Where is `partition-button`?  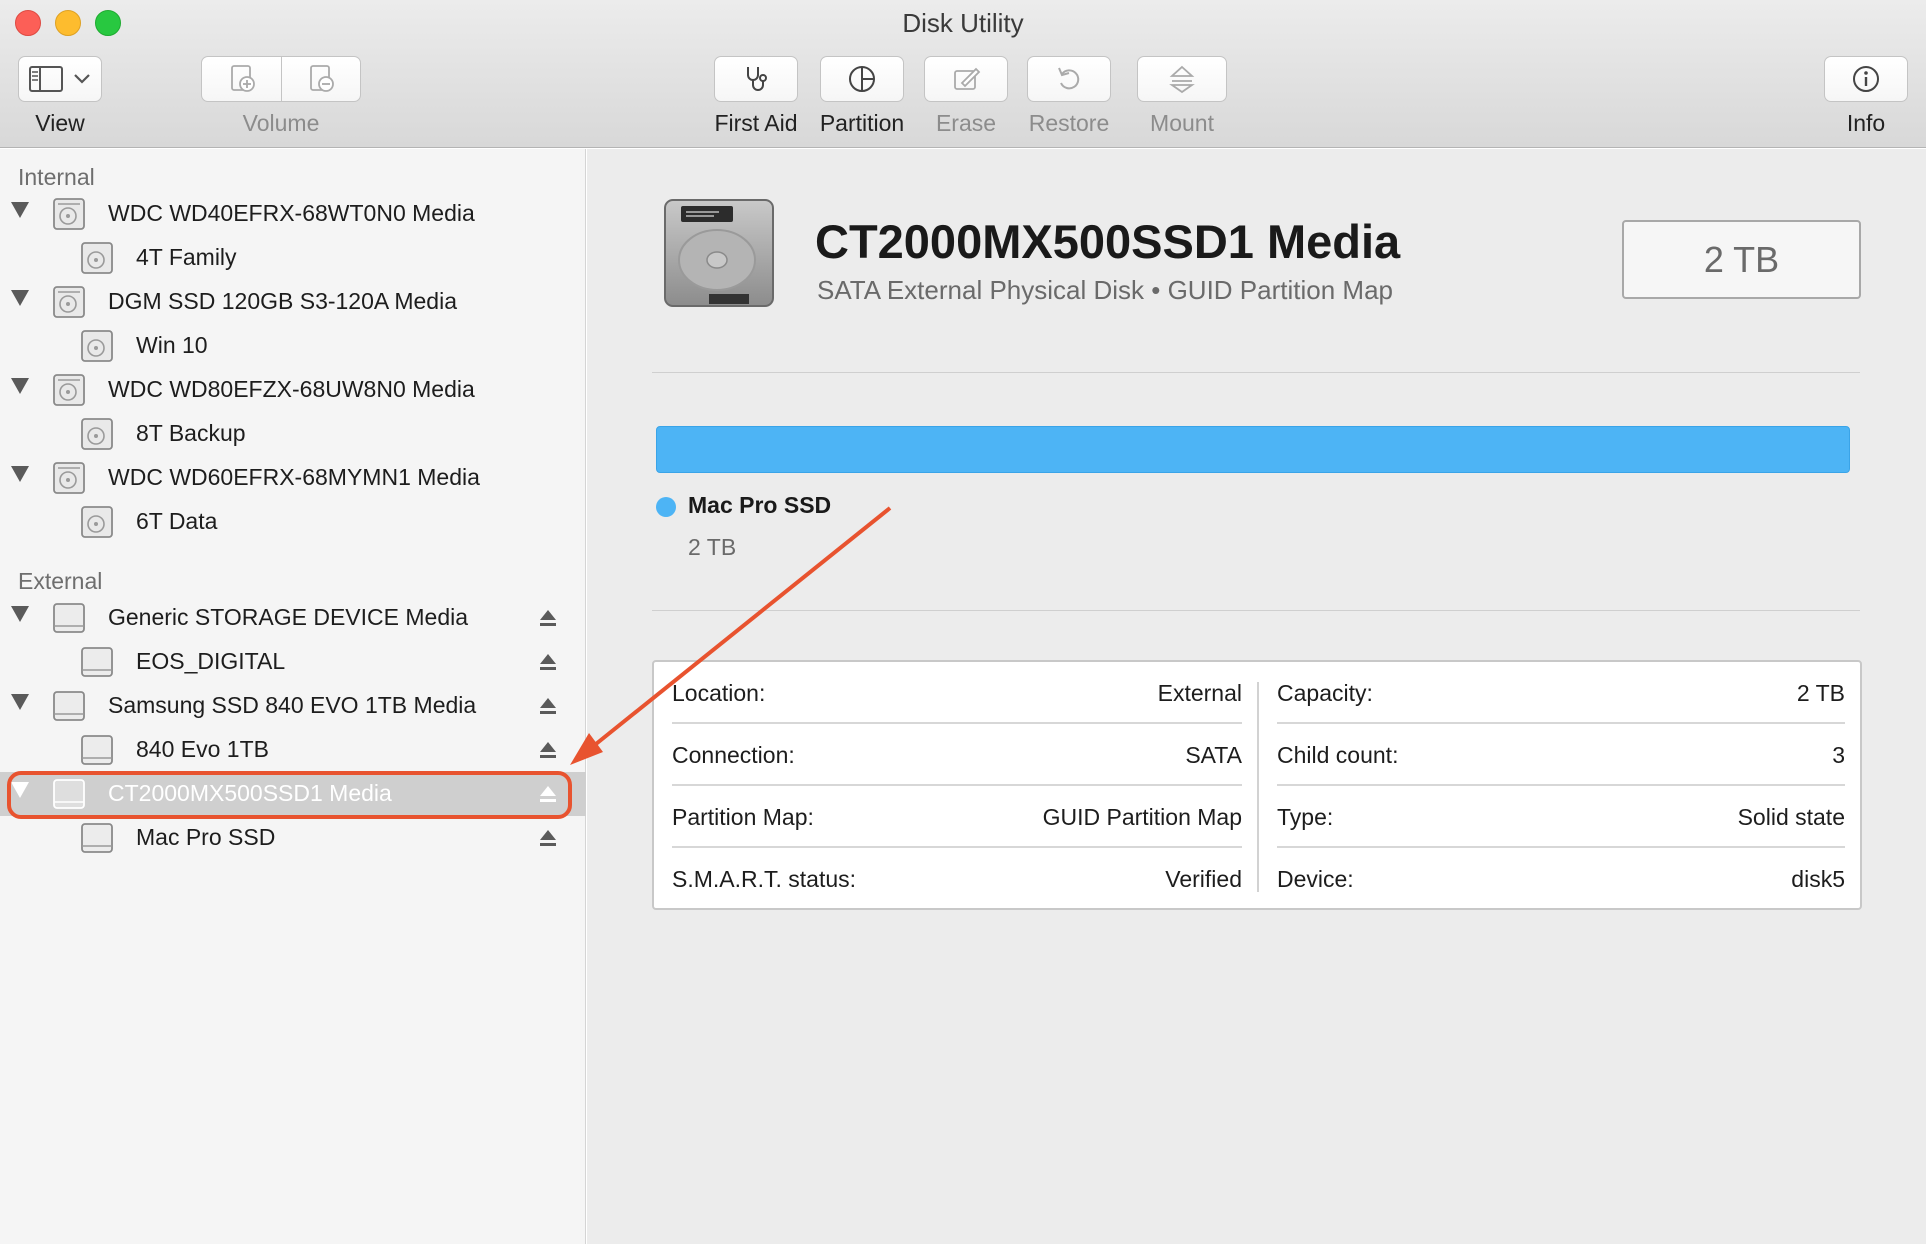 partition-button is located at coordinates (862, 79).